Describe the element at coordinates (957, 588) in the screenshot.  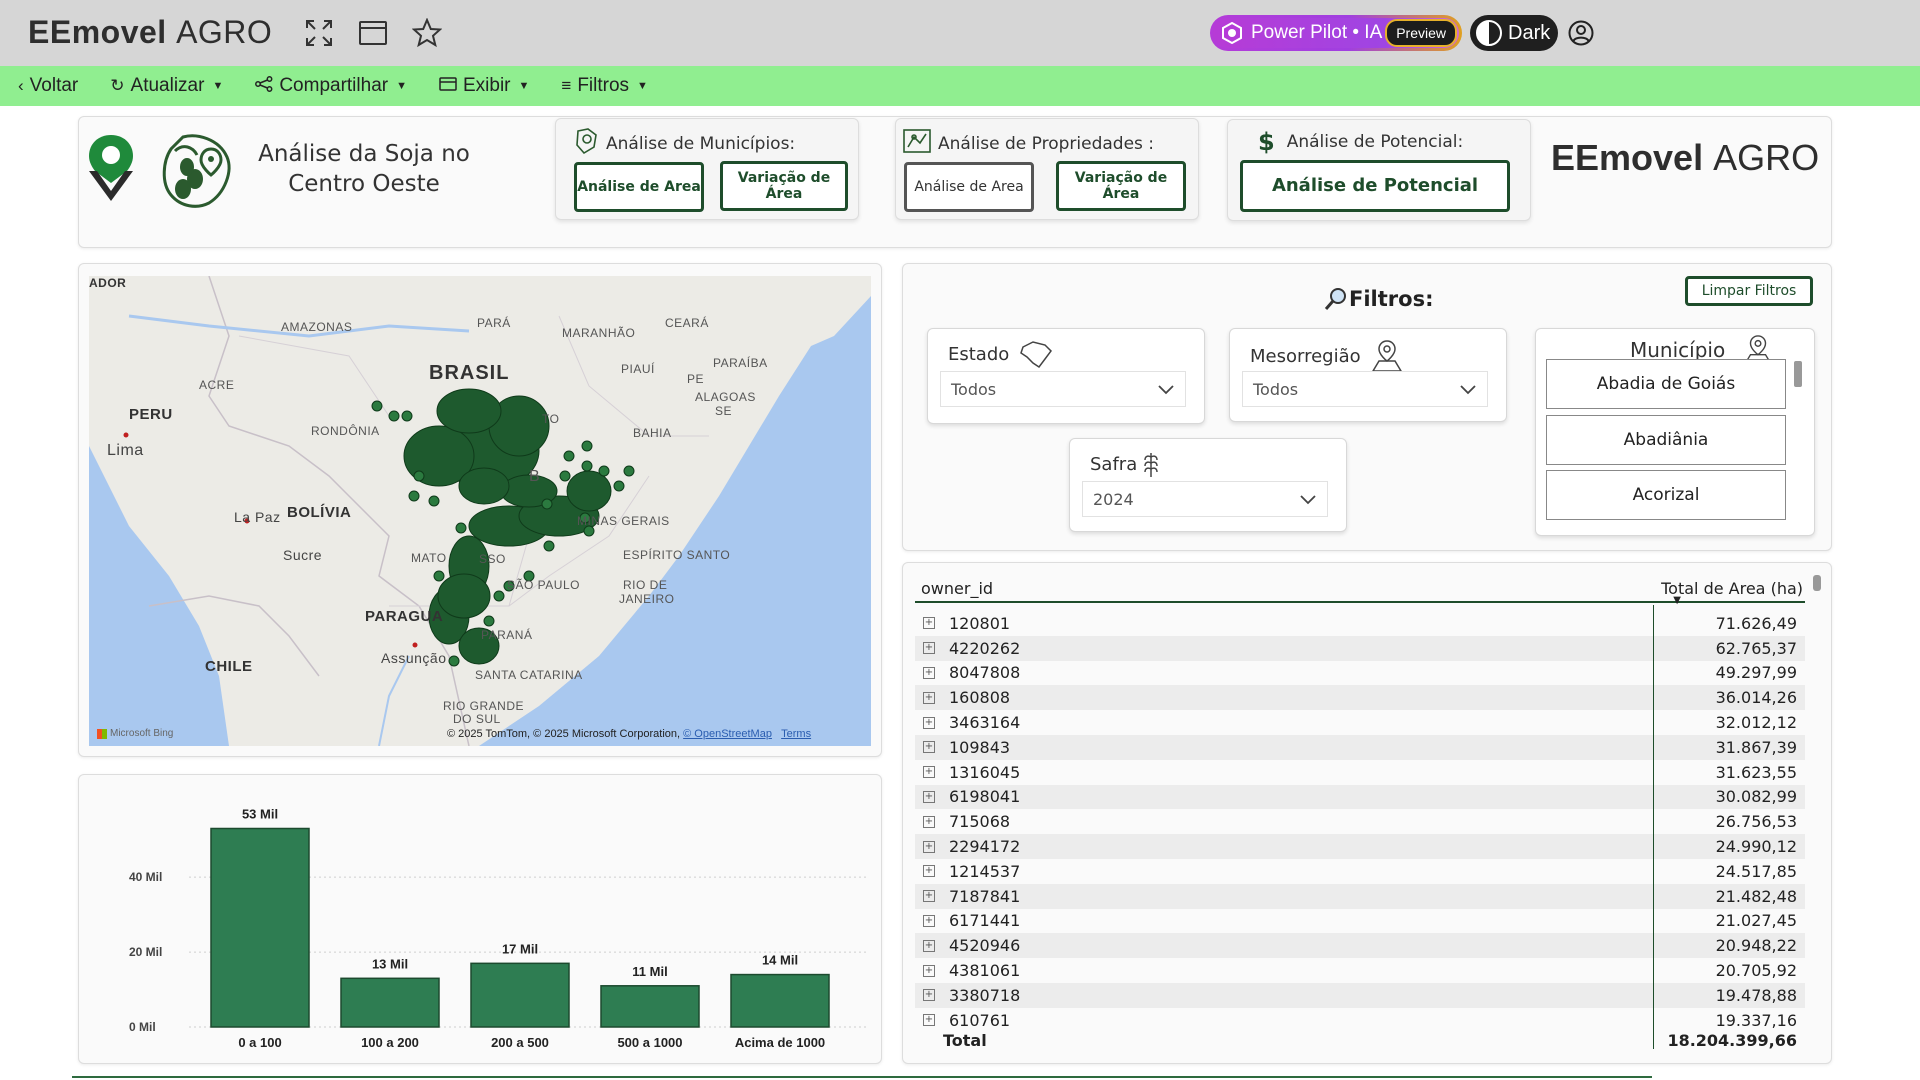
I see `owner-id-header: owner_id` at that location.